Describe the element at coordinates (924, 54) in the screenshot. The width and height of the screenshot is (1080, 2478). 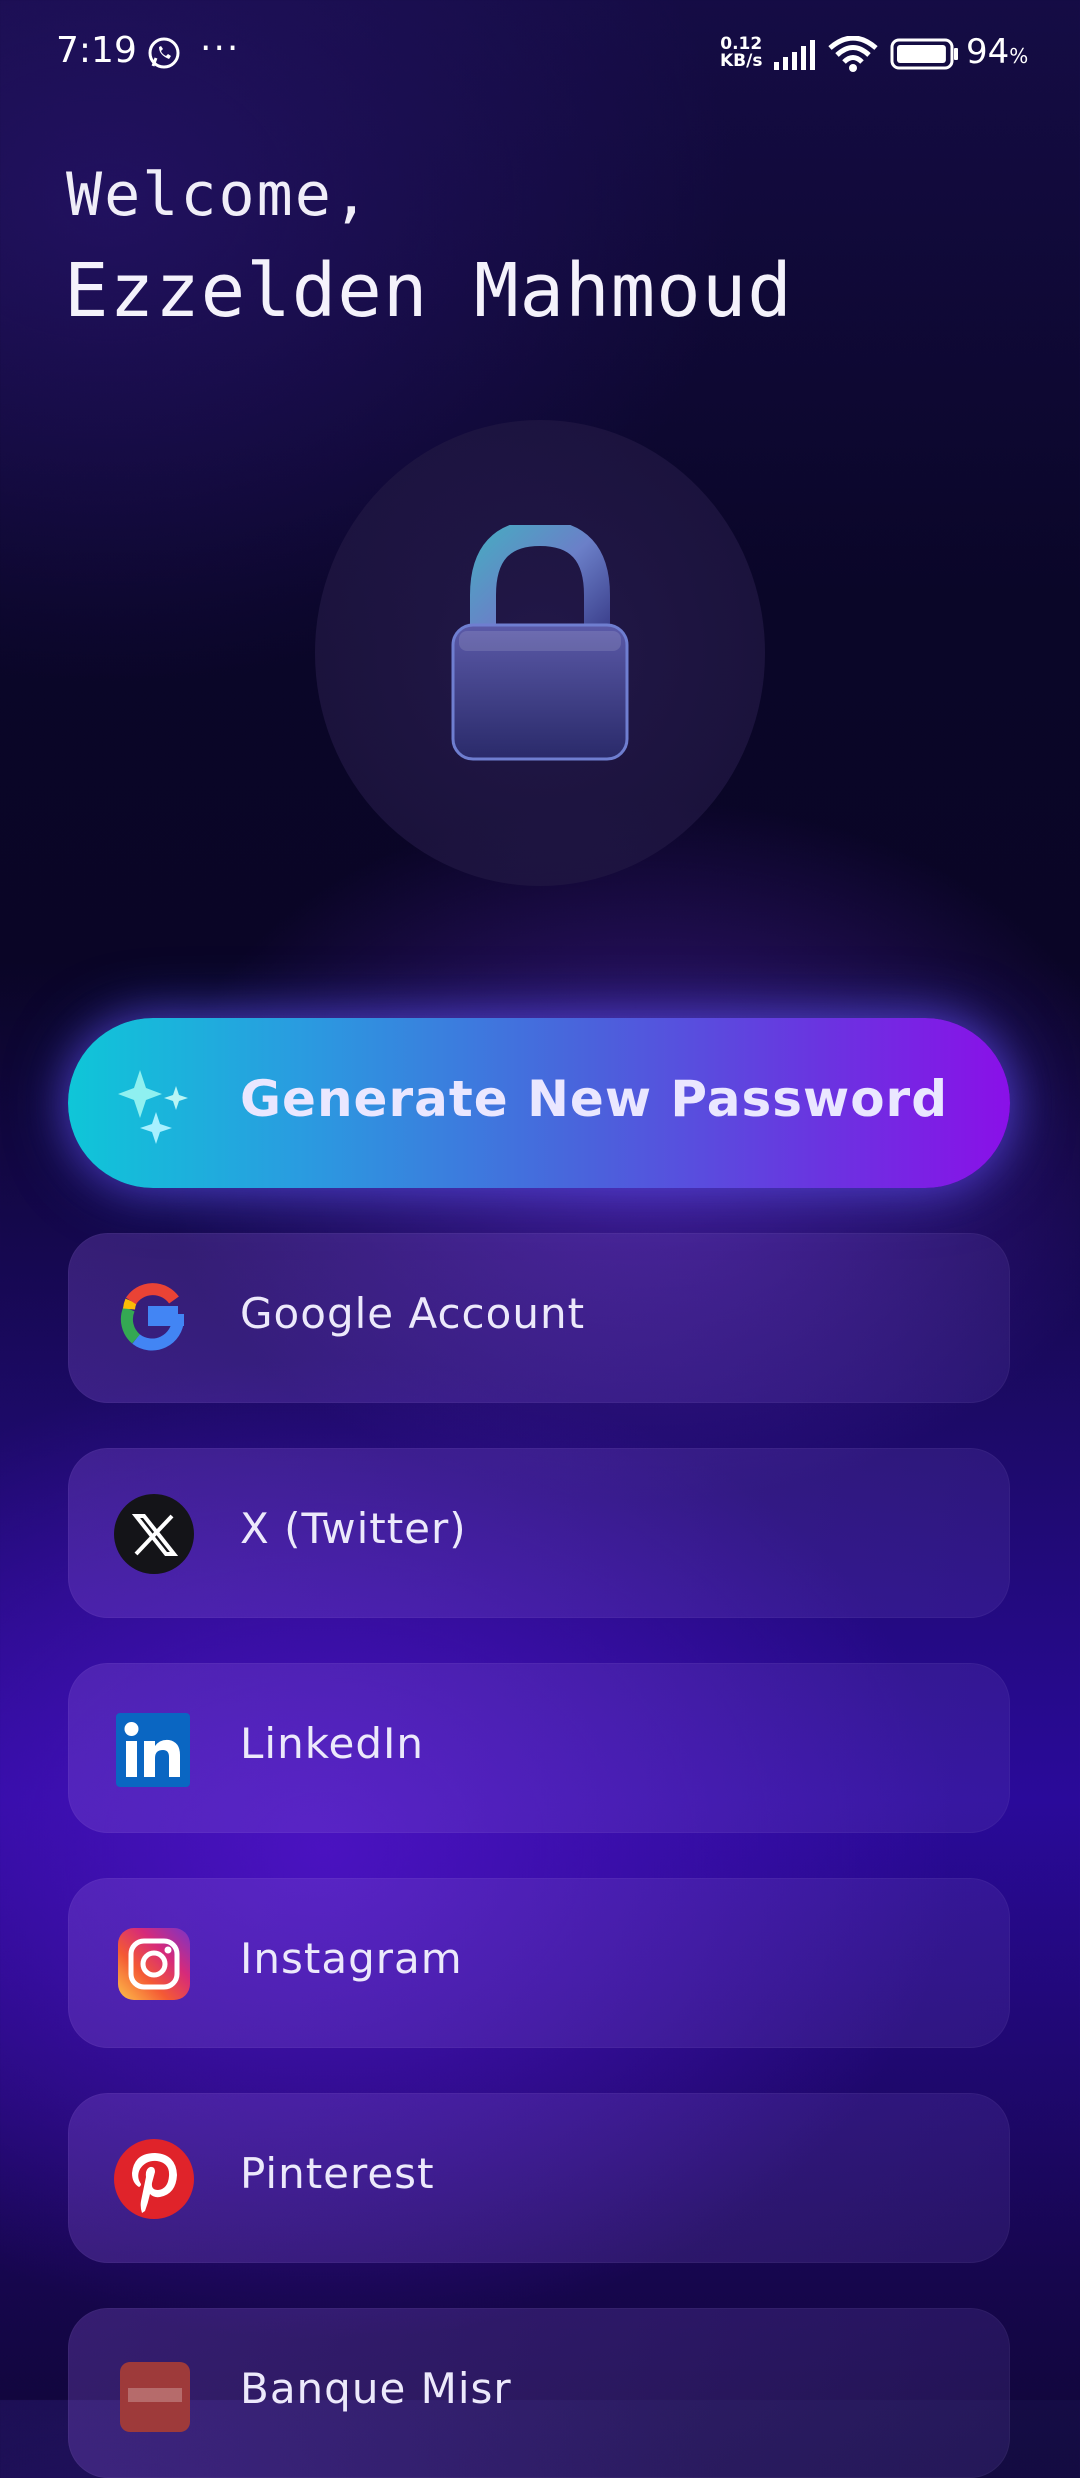
I see `battery-icon` at that location.